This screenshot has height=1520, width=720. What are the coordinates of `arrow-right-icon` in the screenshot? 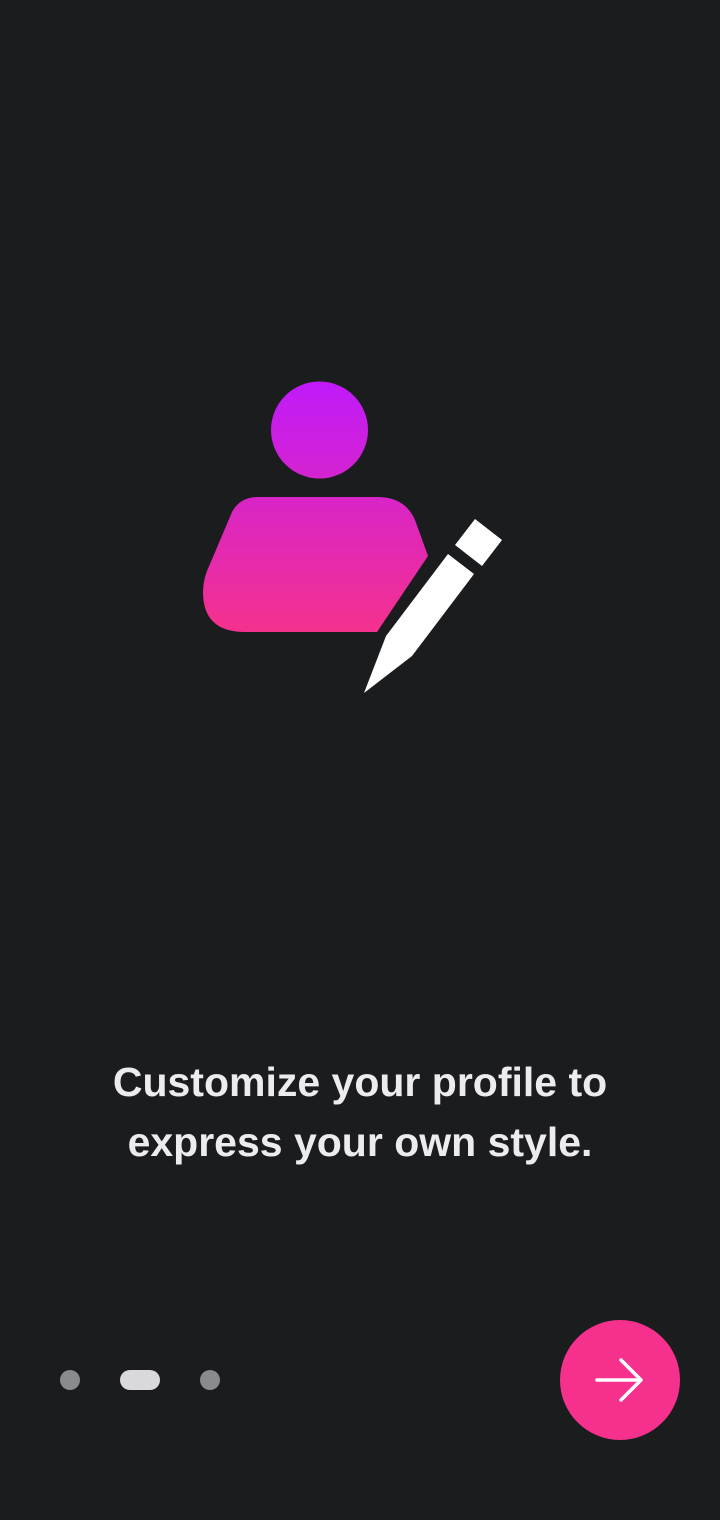 It's located at (619, 1380).